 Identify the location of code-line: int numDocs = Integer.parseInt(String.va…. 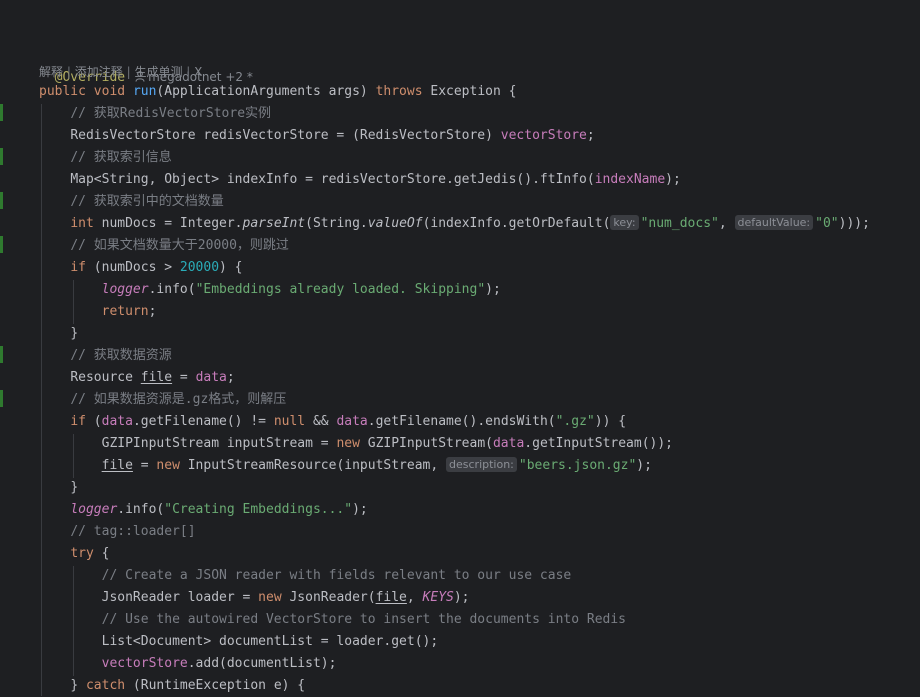
(454, 224).